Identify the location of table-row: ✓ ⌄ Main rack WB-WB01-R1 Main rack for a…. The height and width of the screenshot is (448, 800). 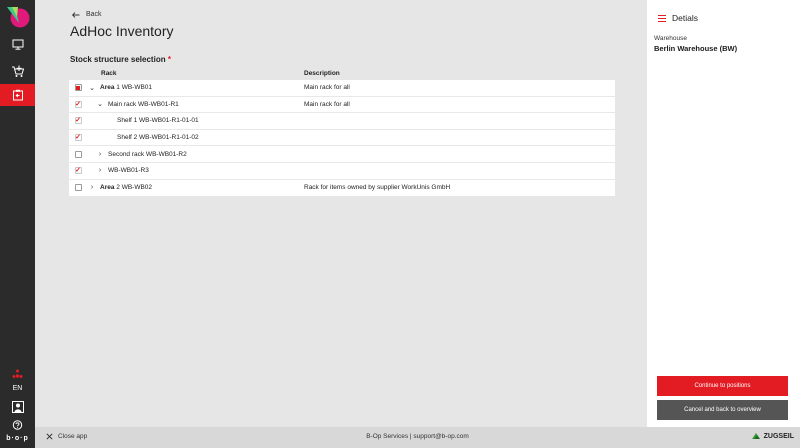
(342, 105).